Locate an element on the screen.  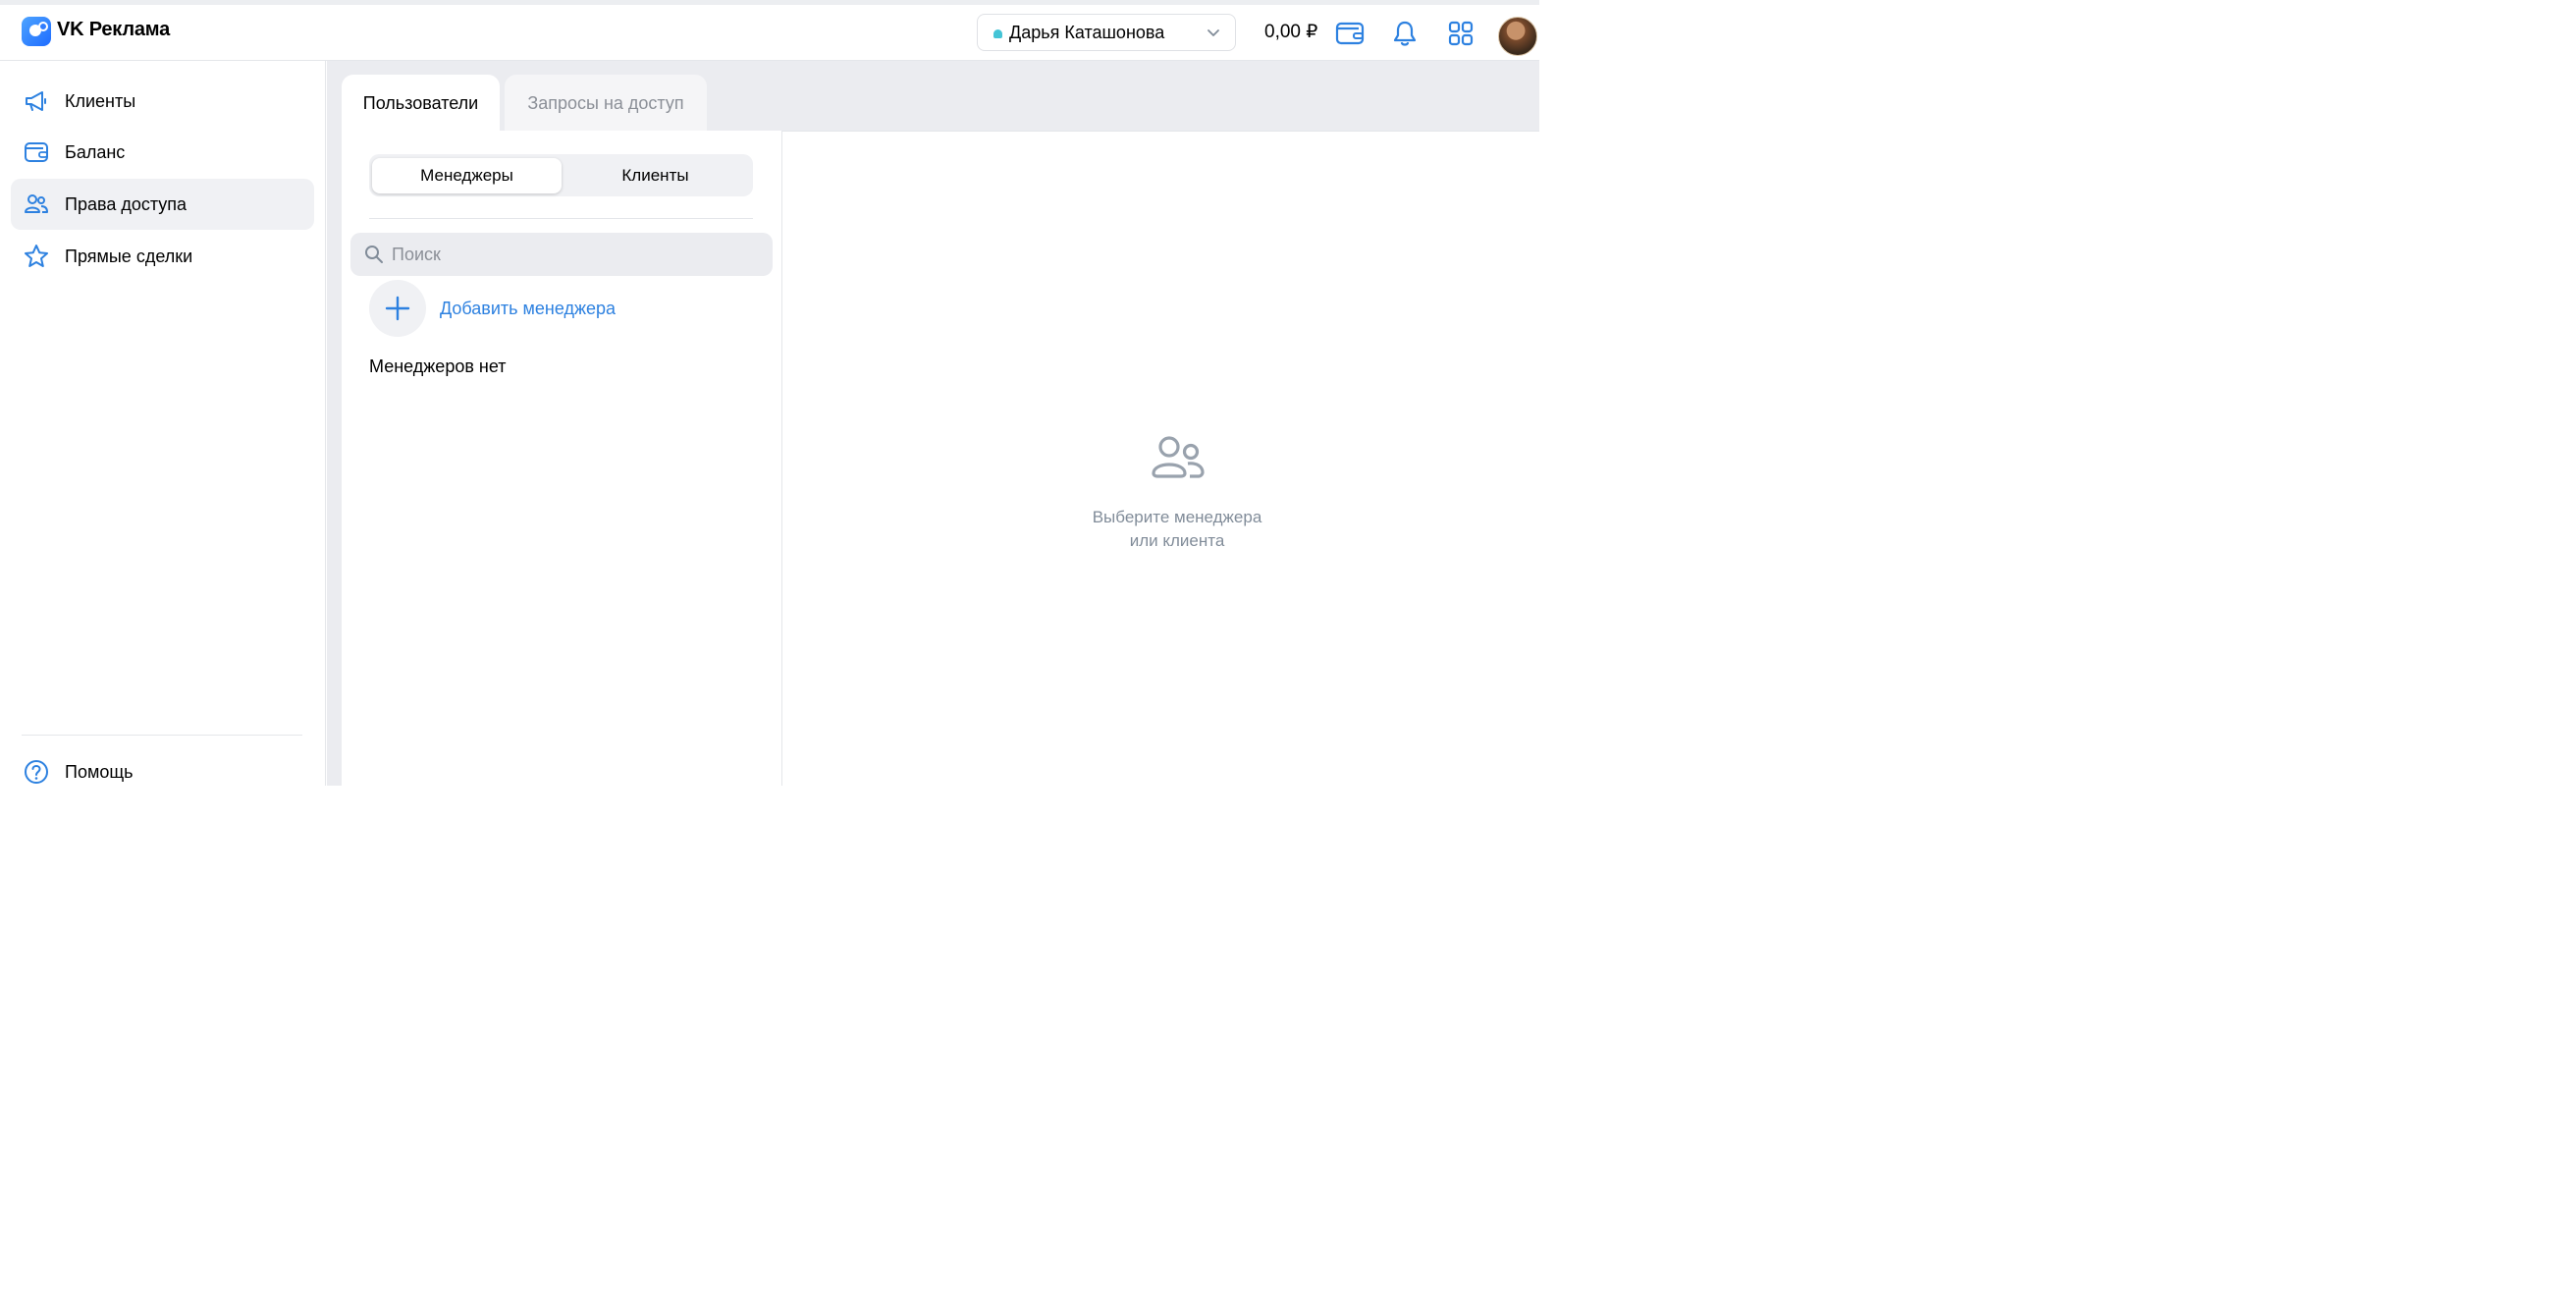
help-icon is located at coordinates (36, 772).